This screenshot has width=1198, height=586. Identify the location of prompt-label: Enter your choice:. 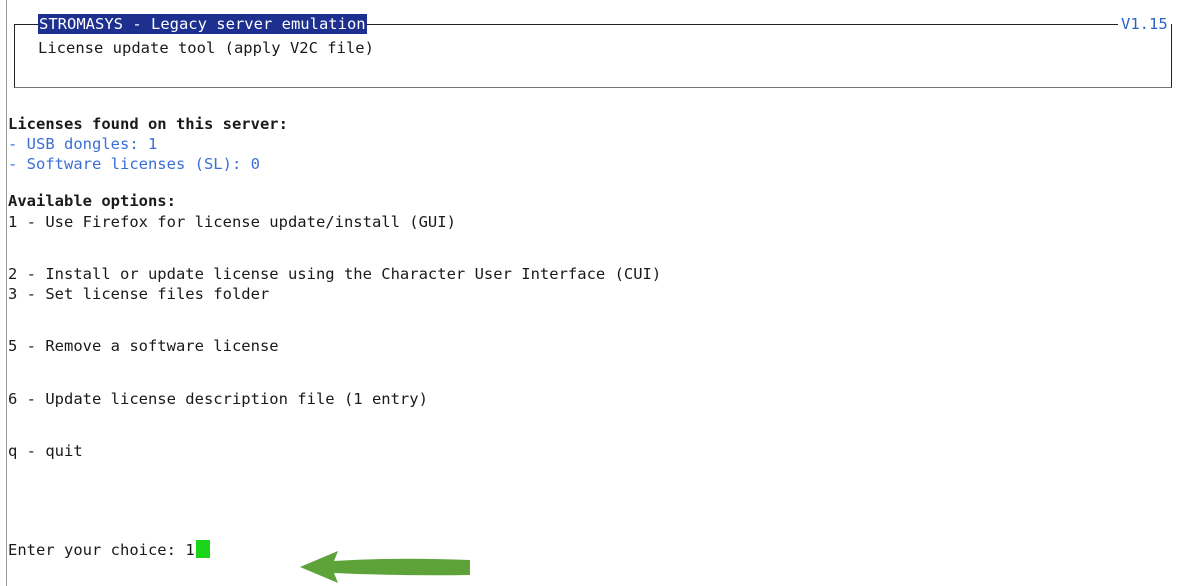
(97, 550).